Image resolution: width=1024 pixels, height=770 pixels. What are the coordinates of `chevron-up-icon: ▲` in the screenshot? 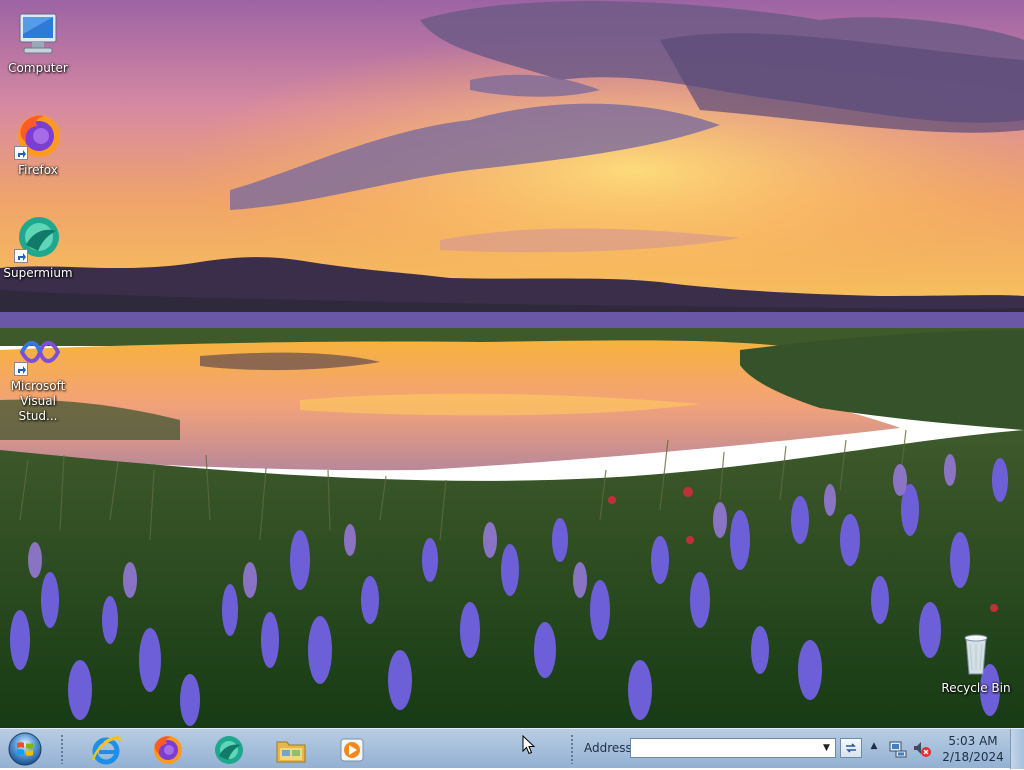 It's located at (874, 746).